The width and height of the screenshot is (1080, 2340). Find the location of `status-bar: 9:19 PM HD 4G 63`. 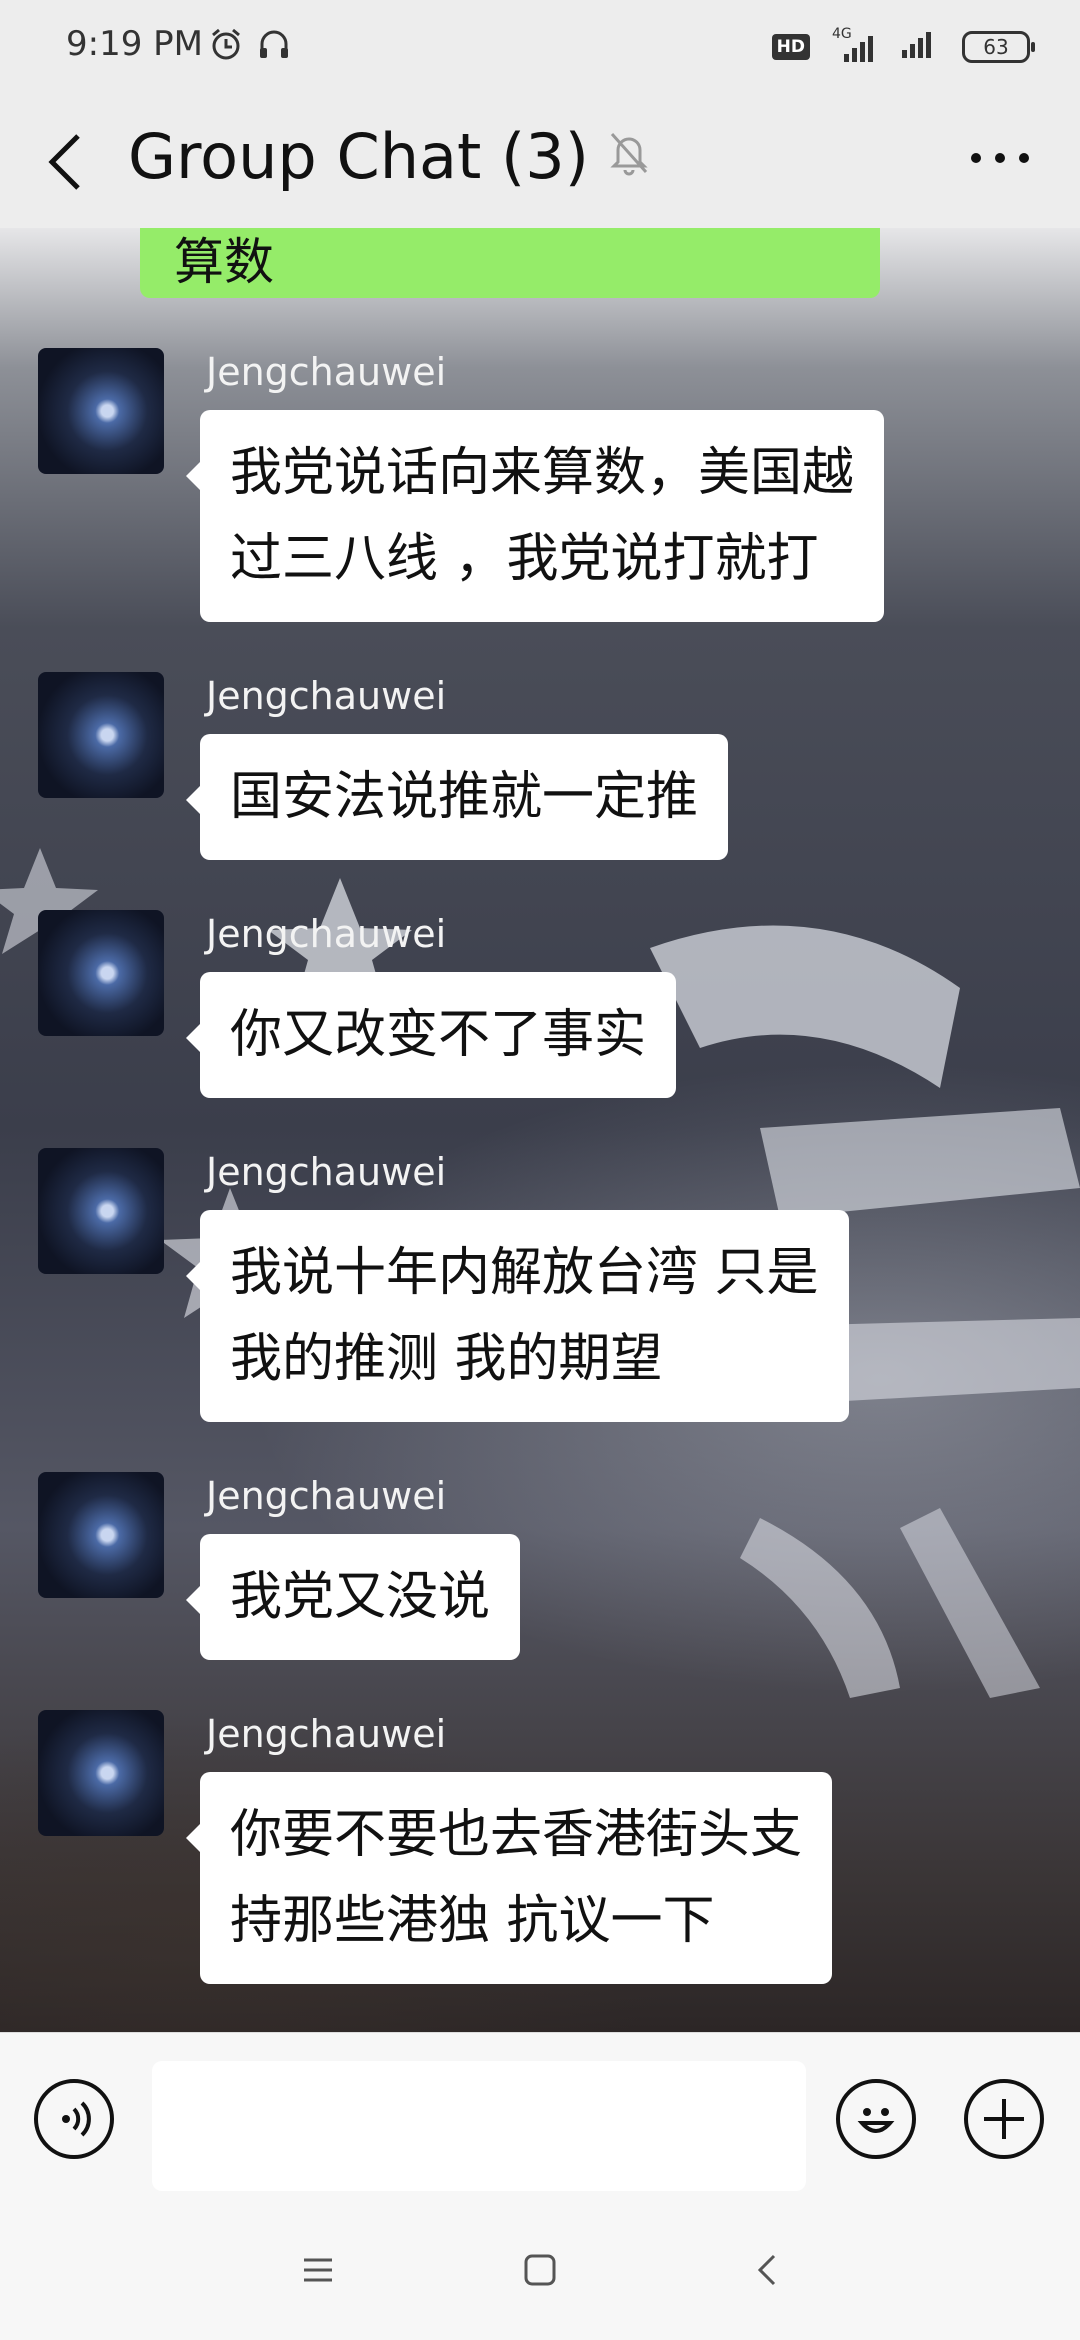

status-bar: 9:19 PM HD 4G 63 is located at coordinates (540, 48).